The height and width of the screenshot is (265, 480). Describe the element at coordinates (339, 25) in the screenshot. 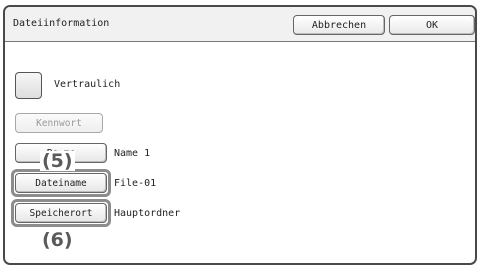

I see `cancel-button: Abbrechen` at that location.